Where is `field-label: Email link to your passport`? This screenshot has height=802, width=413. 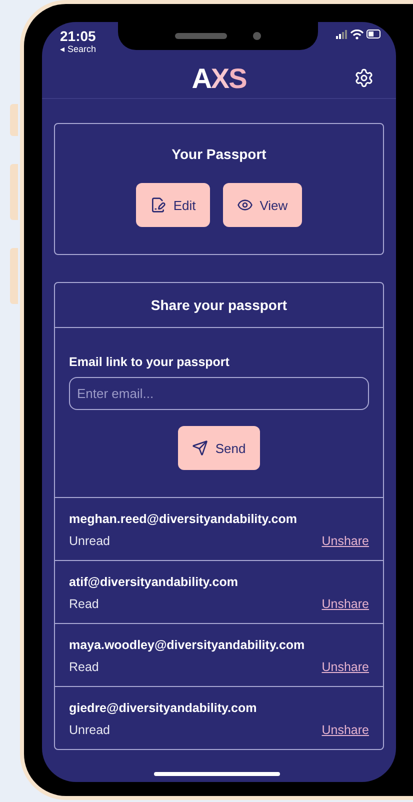 field-label: Email link to your passport is located at coordinates (149, 362).